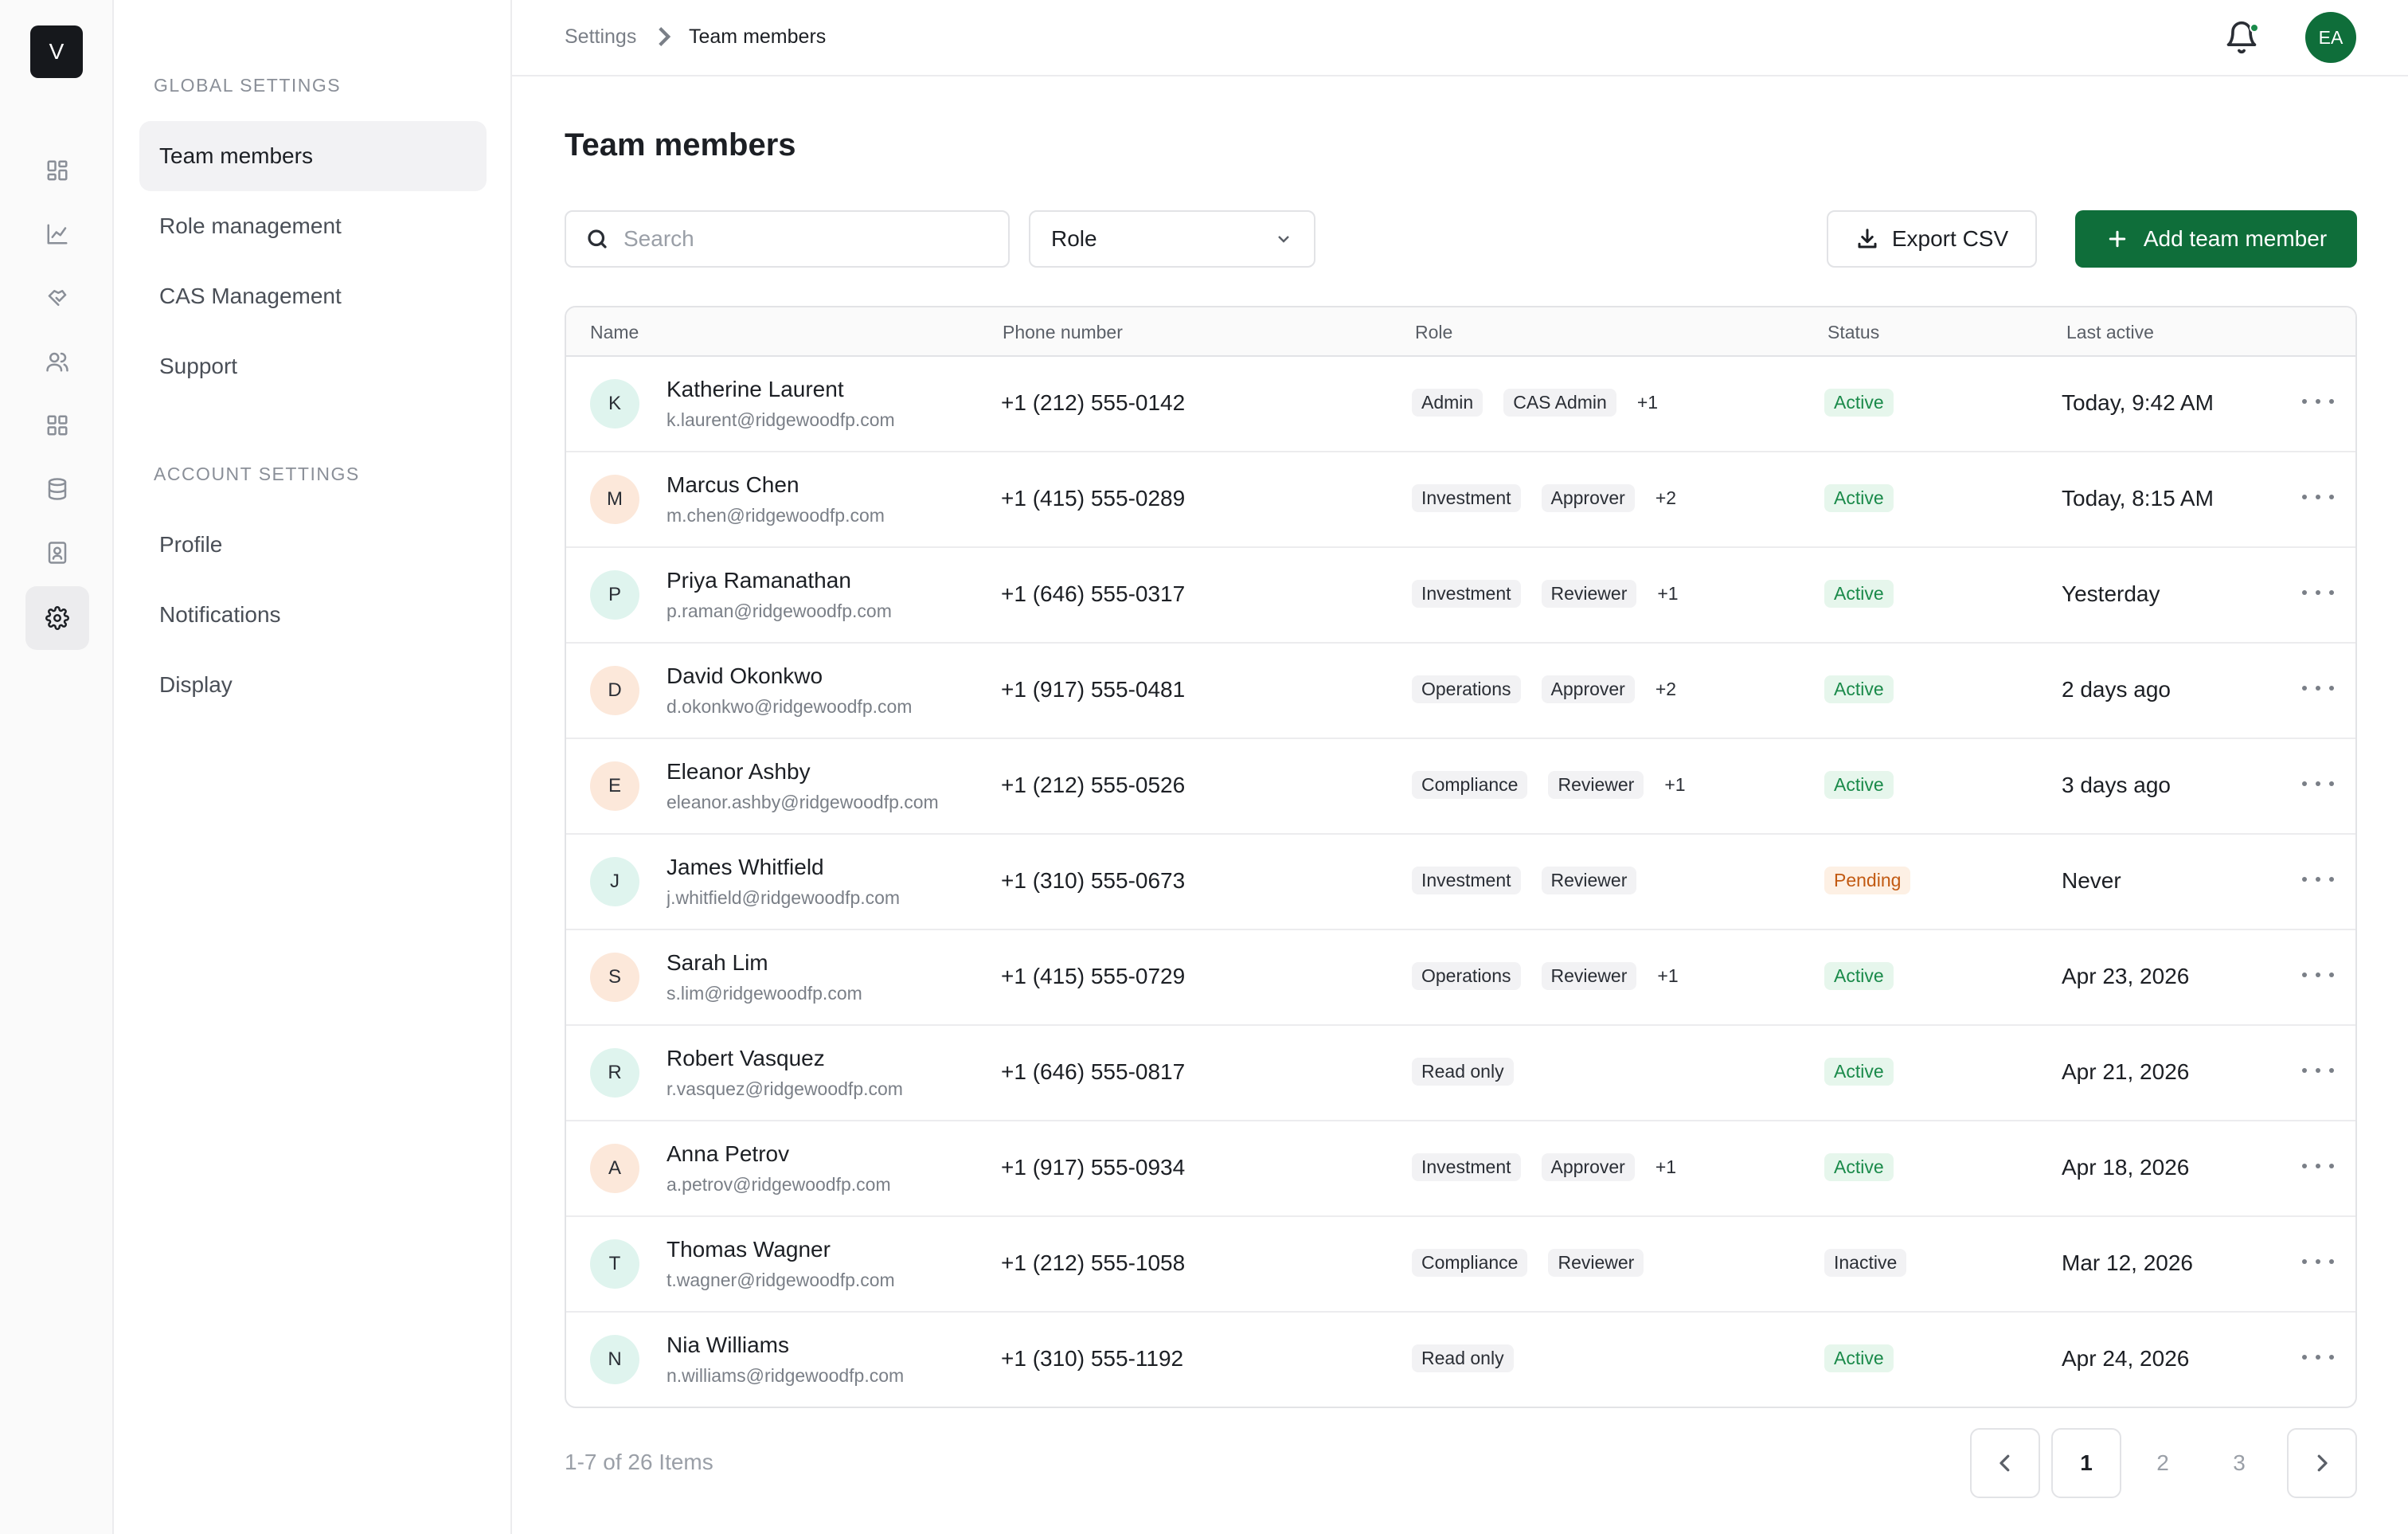 Image resolution: width=2408 pixels, height=1534 pixels. Describe the element at coordinates (1853, 332) in the screenshot. I see `column-header-status: Status` at that location.